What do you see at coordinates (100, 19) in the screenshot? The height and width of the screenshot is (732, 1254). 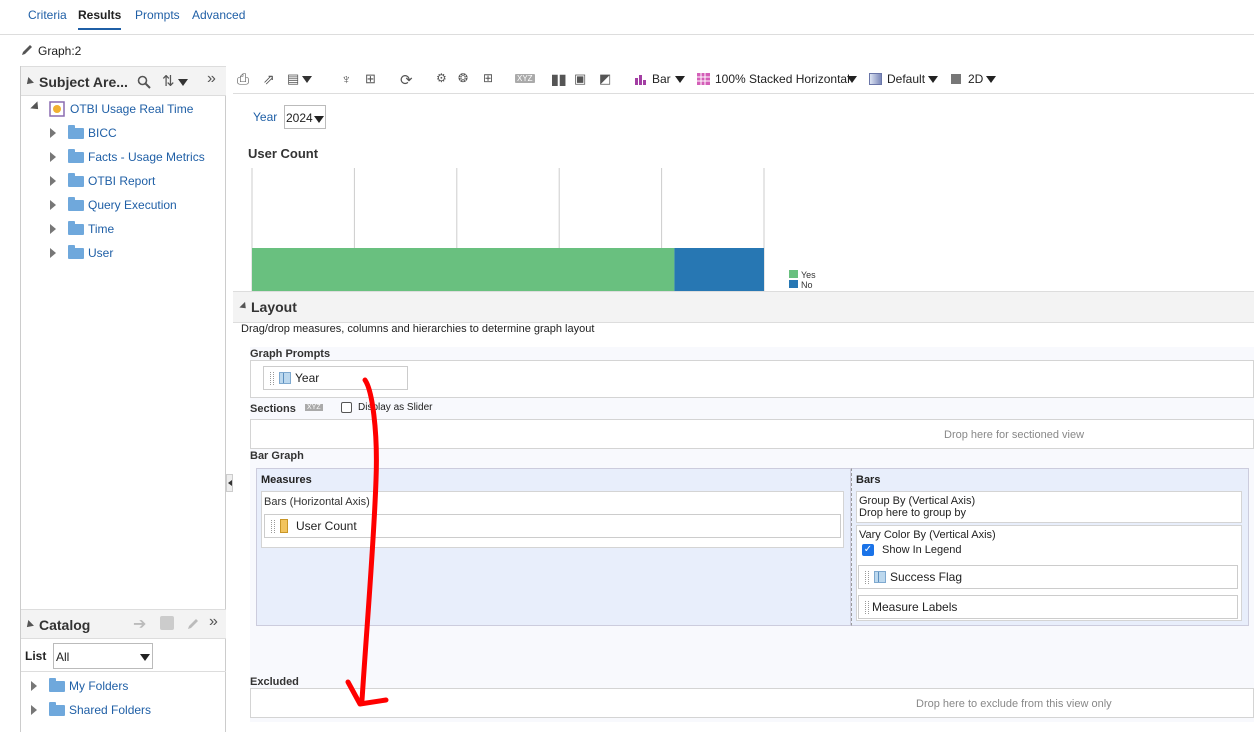 I see `tab-results: Results` at bounding box center [100, 19].